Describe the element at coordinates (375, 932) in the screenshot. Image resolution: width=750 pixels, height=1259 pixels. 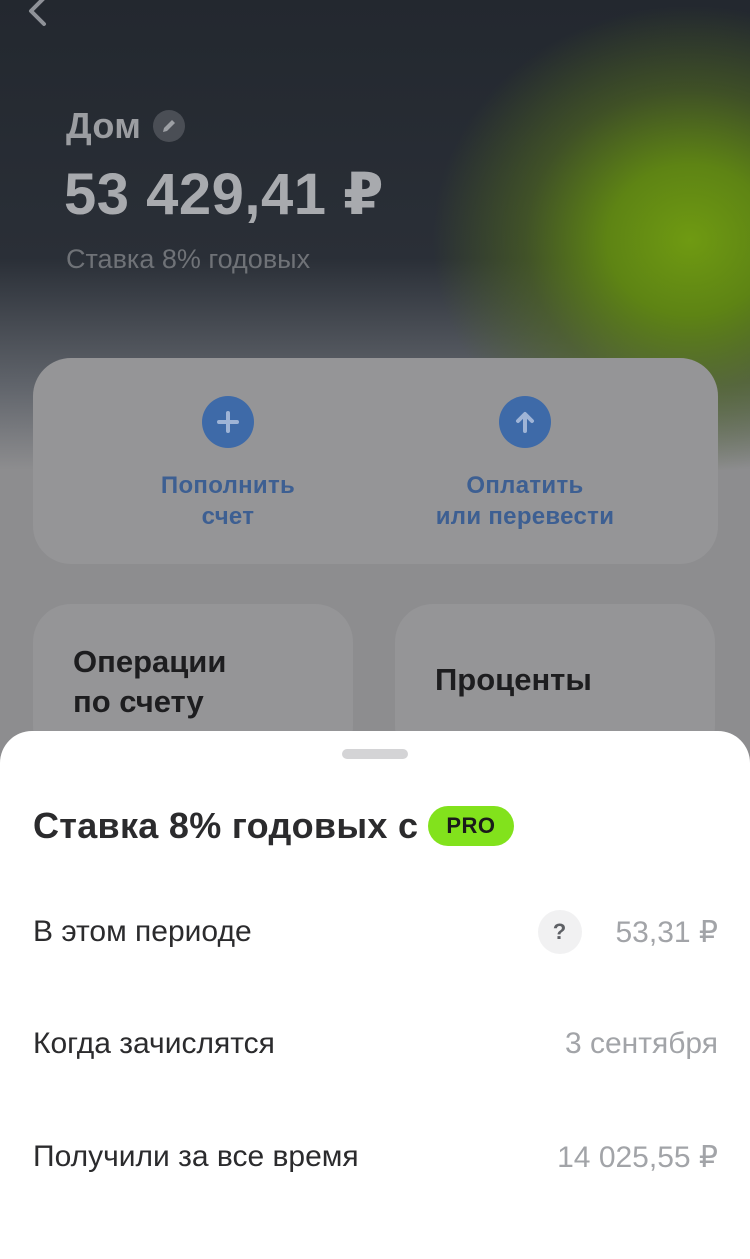
I see `period-row: В этом периоде ? 53,31 ₽` at that location.